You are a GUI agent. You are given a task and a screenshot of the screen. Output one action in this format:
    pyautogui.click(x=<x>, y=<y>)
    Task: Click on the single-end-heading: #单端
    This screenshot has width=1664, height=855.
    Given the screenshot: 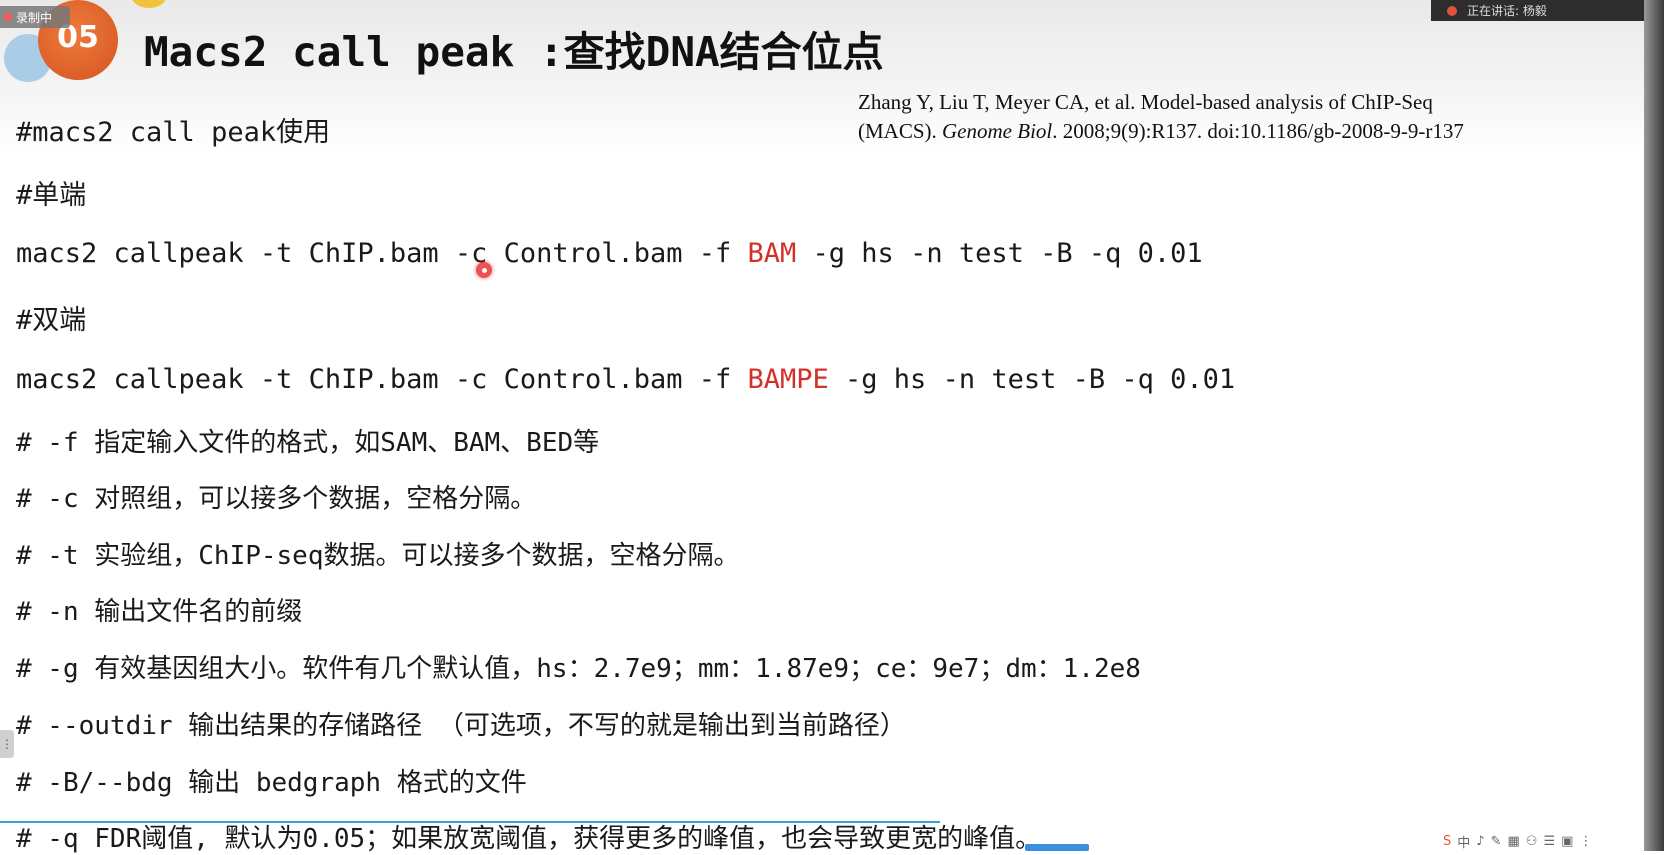 What is the action you would take?
    pyautogui.click(x=51, y=195)
    